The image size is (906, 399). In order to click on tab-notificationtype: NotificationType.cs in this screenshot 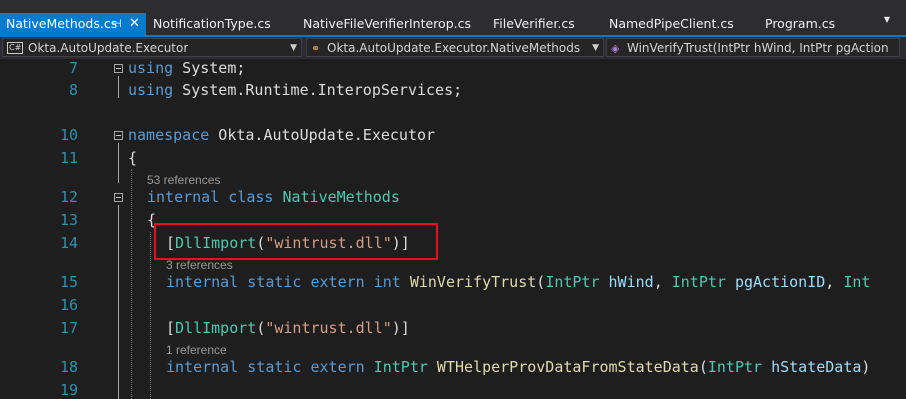, I will do `click(212, 24)`.